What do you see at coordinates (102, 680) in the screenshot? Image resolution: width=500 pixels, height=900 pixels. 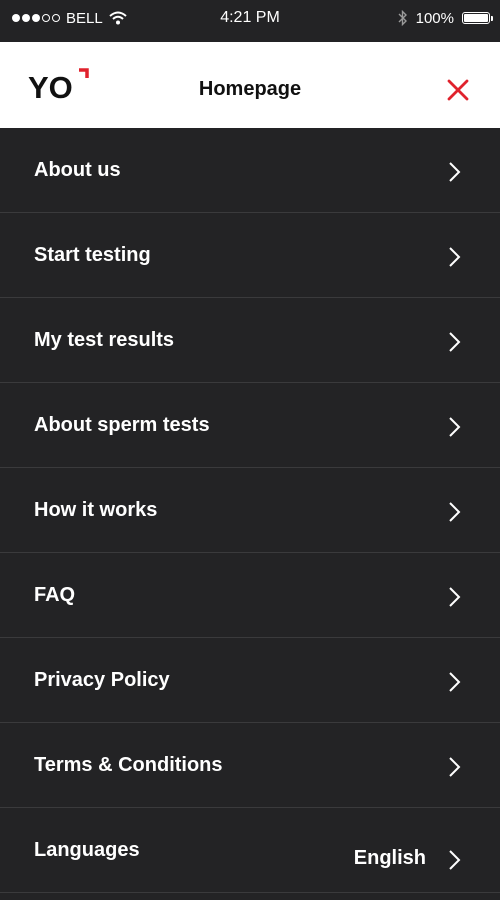 I see `menu-item-label: Privacy Policy` at bounding box center [102, 680].